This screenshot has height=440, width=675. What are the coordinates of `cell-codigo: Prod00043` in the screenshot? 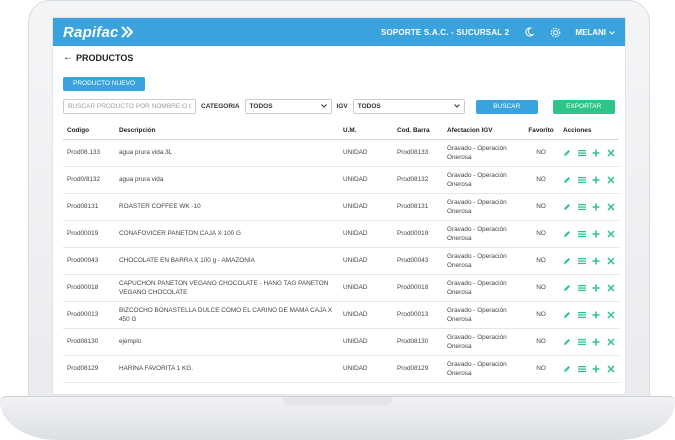 It's located at (89, 261).